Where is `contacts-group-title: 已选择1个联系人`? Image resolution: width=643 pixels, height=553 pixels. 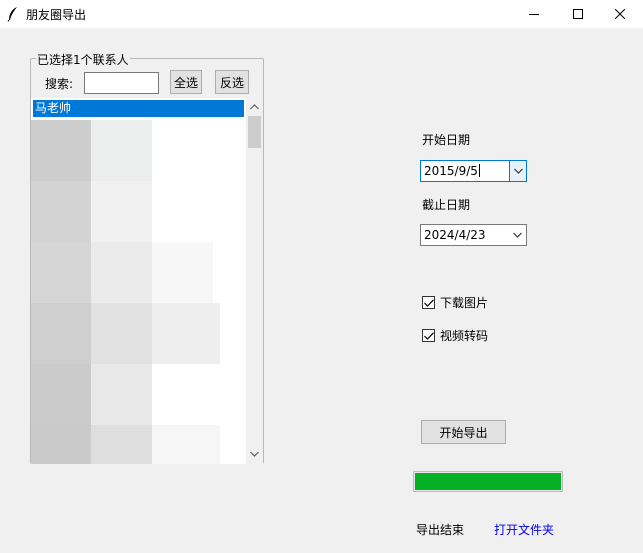 contacts-group-title: 已选择1个联系人 is located at coordinates (83, 59).